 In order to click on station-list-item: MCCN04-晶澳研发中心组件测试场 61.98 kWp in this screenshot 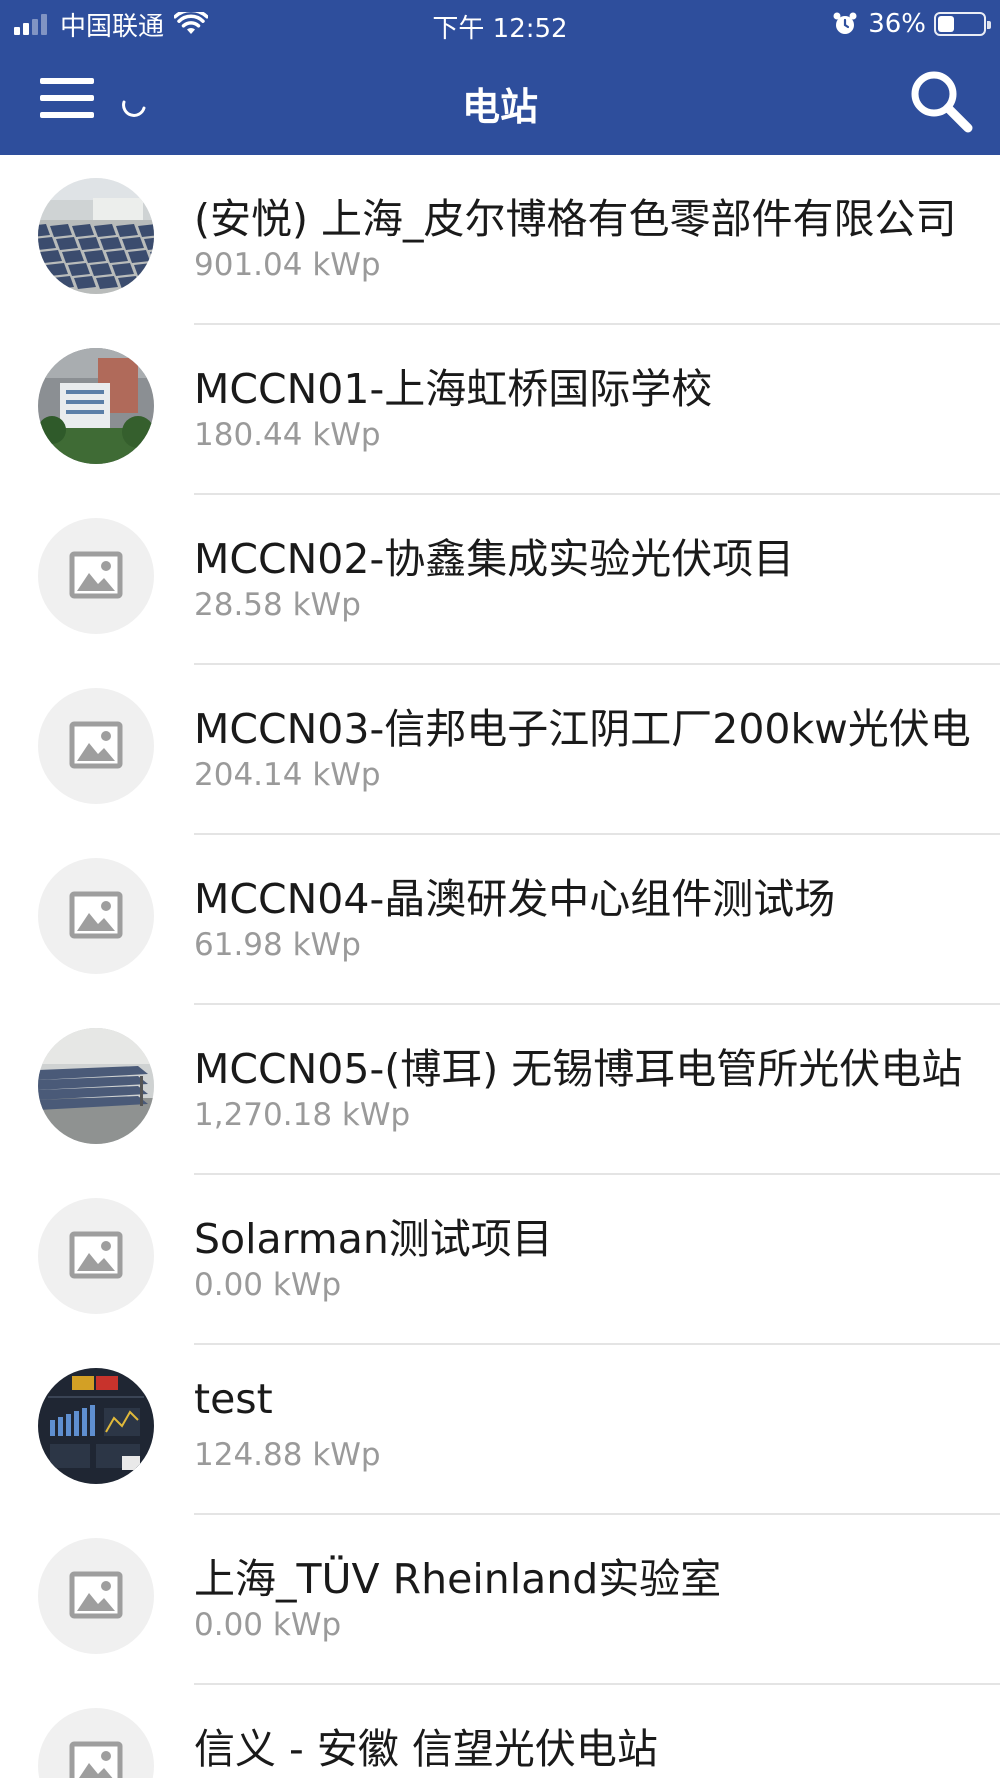, I will do `click(500, 920)`.